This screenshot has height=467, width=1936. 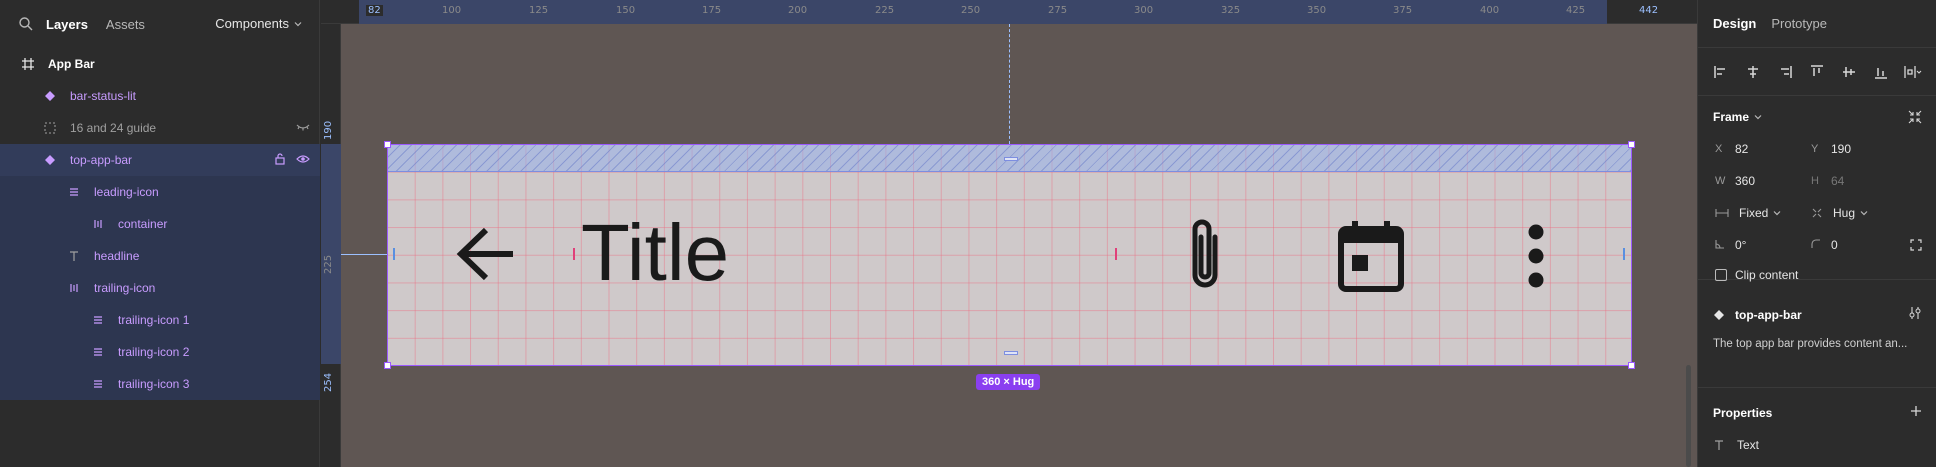 I want to click on rotation-field: 0°, so click(x=1730, y=245).